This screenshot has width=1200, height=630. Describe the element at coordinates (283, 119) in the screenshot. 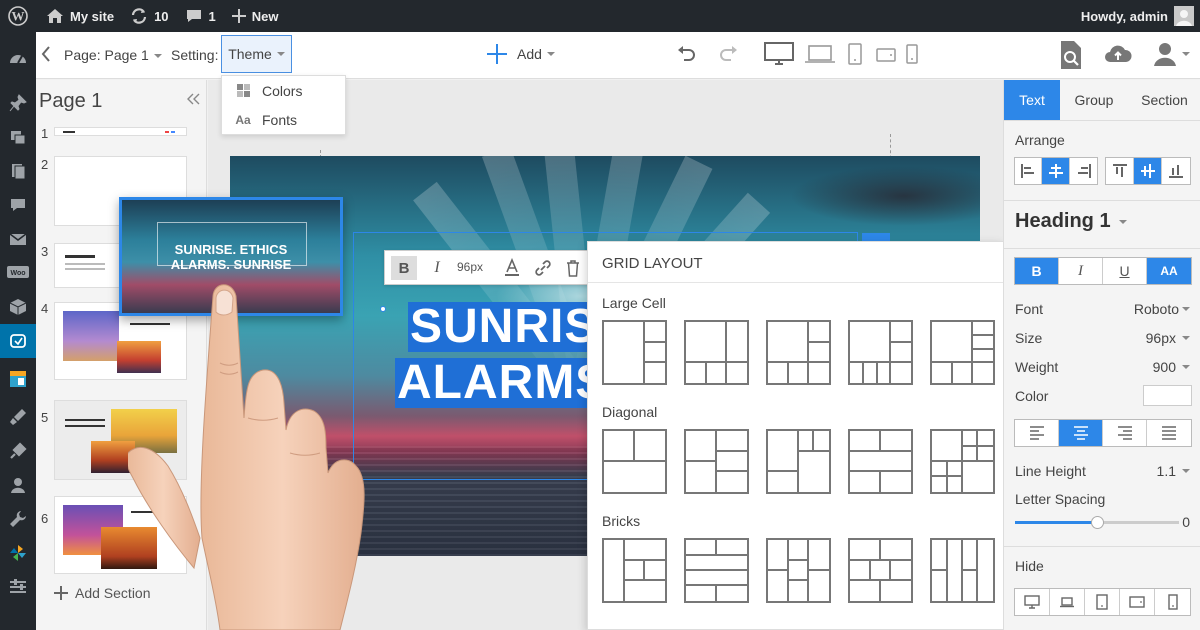

I see `theme-menu-fonts: Aa Fonts` at that location.